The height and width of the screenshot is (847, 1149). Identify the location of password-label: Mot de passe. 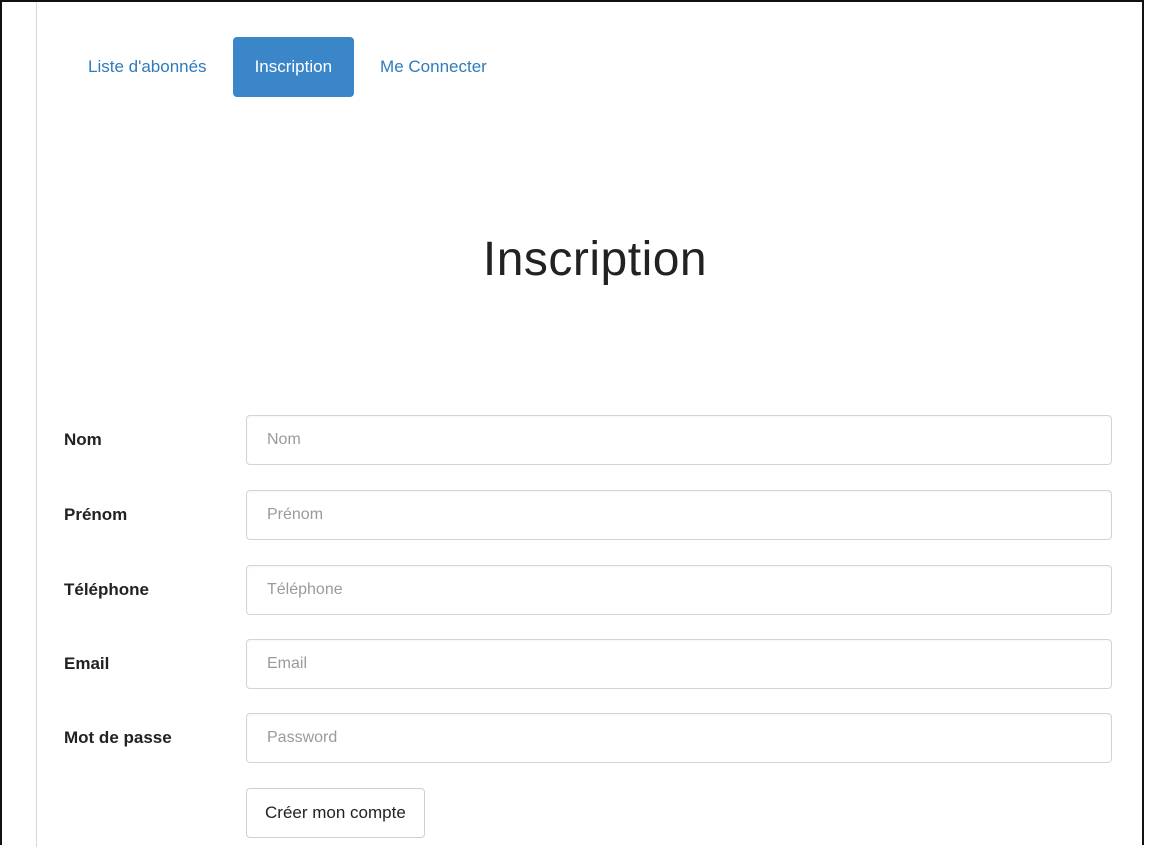
(118, 737).